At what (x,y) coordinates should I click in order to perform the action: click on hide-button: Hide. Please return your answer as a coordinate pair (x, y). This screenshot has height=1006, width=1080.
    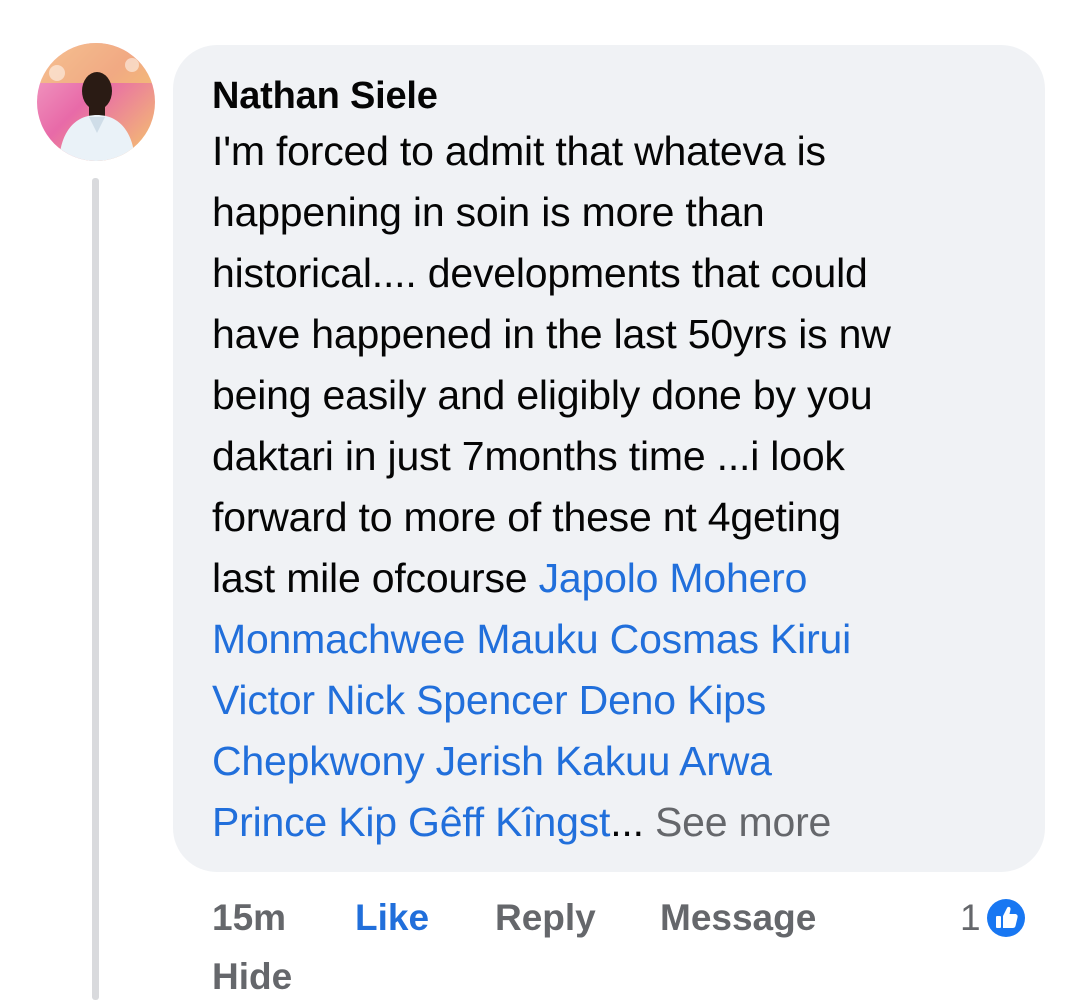
    Looking at the image, I should click on (252, 977).